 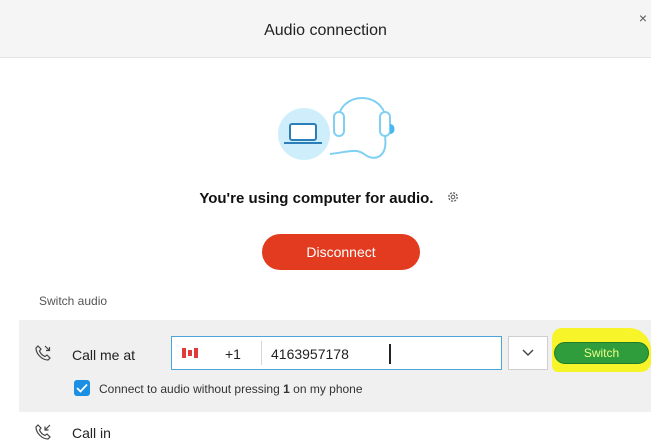 What do you see at coordinates (316, 198) in the screenshot?
I see `audio-status-text: You're using computer for audio.` at bounding box center [316, 198].